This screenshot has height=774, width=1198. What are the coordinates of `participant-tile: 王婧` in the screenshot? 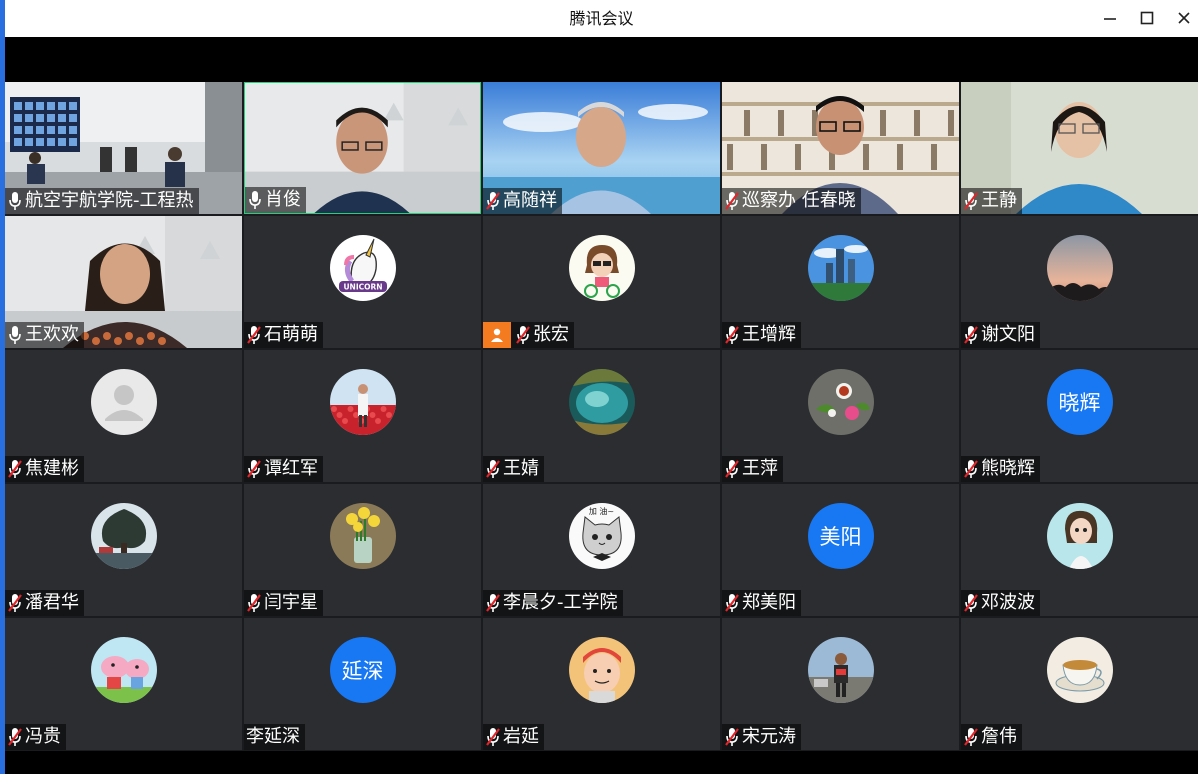 It's located at (601, 416).